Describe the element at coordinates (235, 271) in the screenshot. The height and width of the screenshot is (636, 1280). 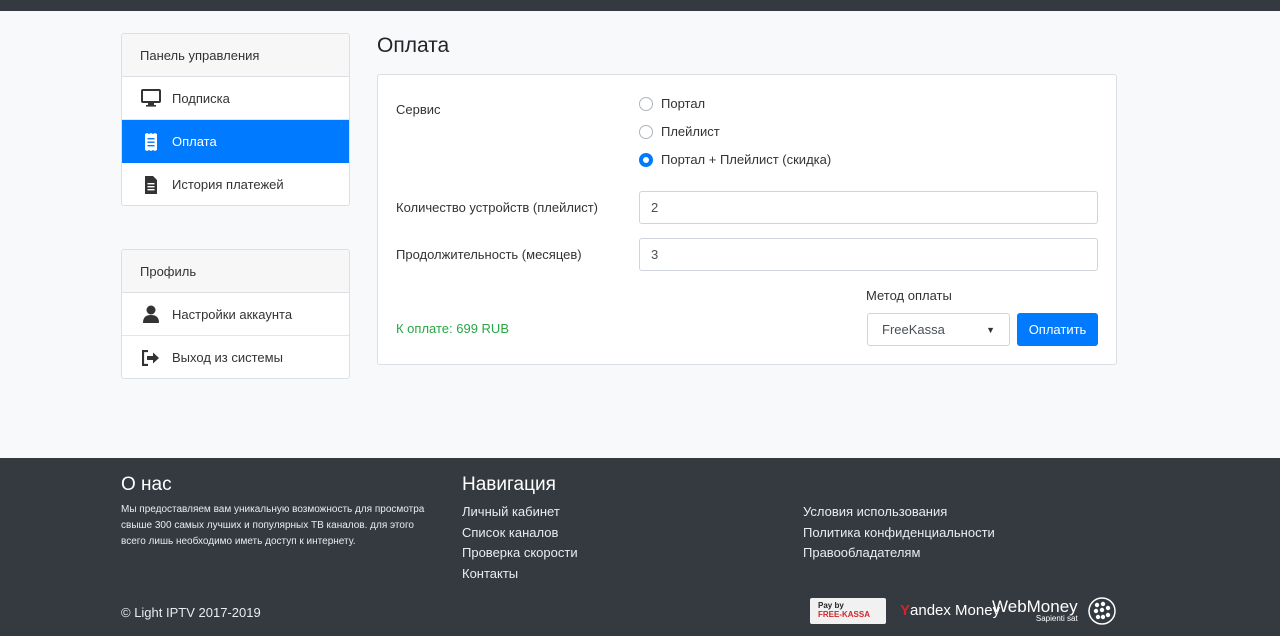
I see `profile-title: Профиль` at that location.